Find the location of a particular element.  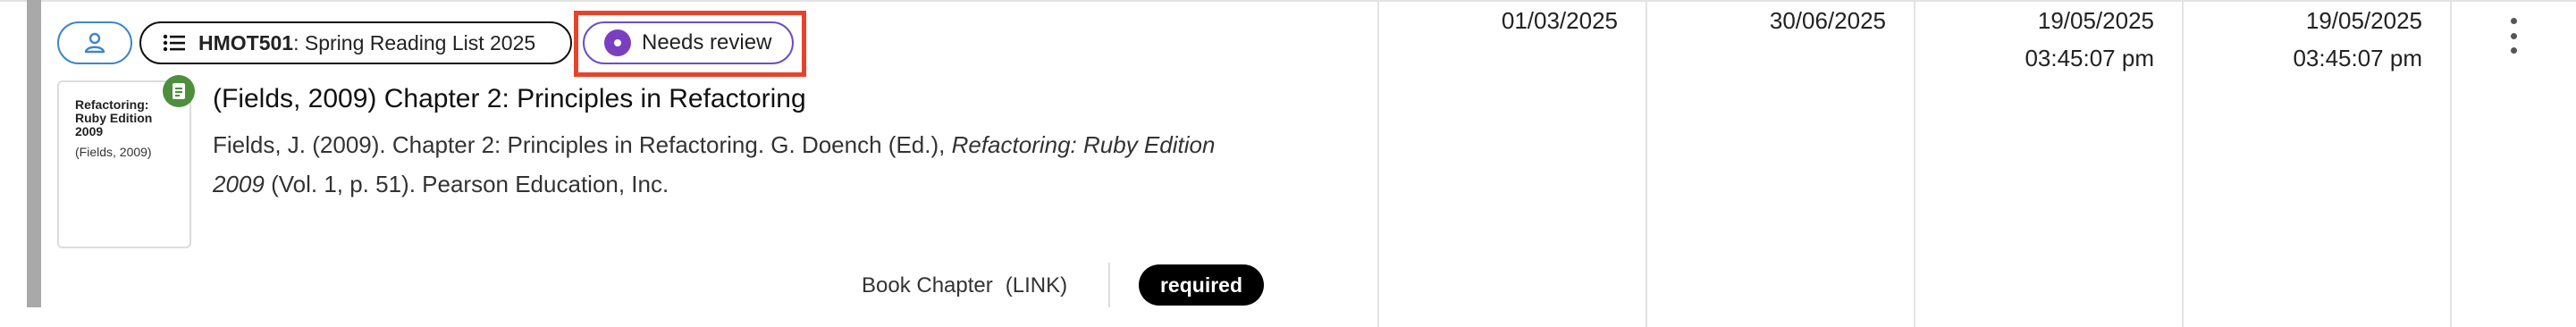

item-type-label: Book Chapter is located at coordinates (928, 285).